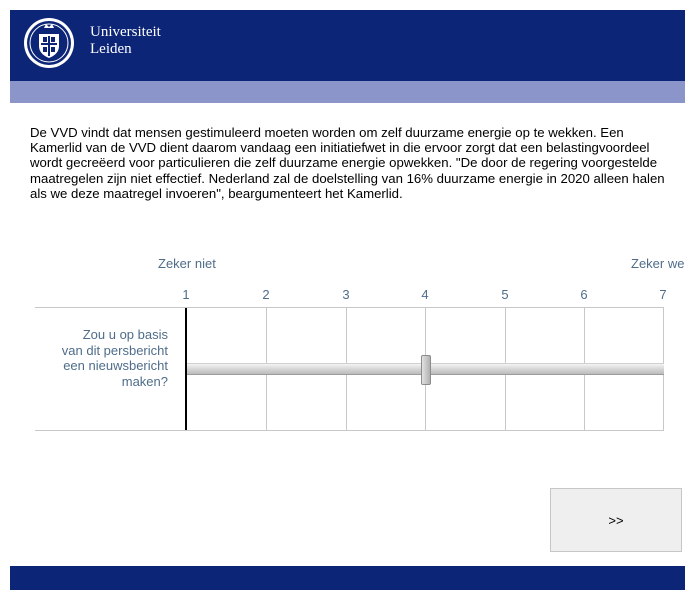  Describe the element at coordinates (505, 294) in the screenshot. I see `scale-number-5: 5` at that location.